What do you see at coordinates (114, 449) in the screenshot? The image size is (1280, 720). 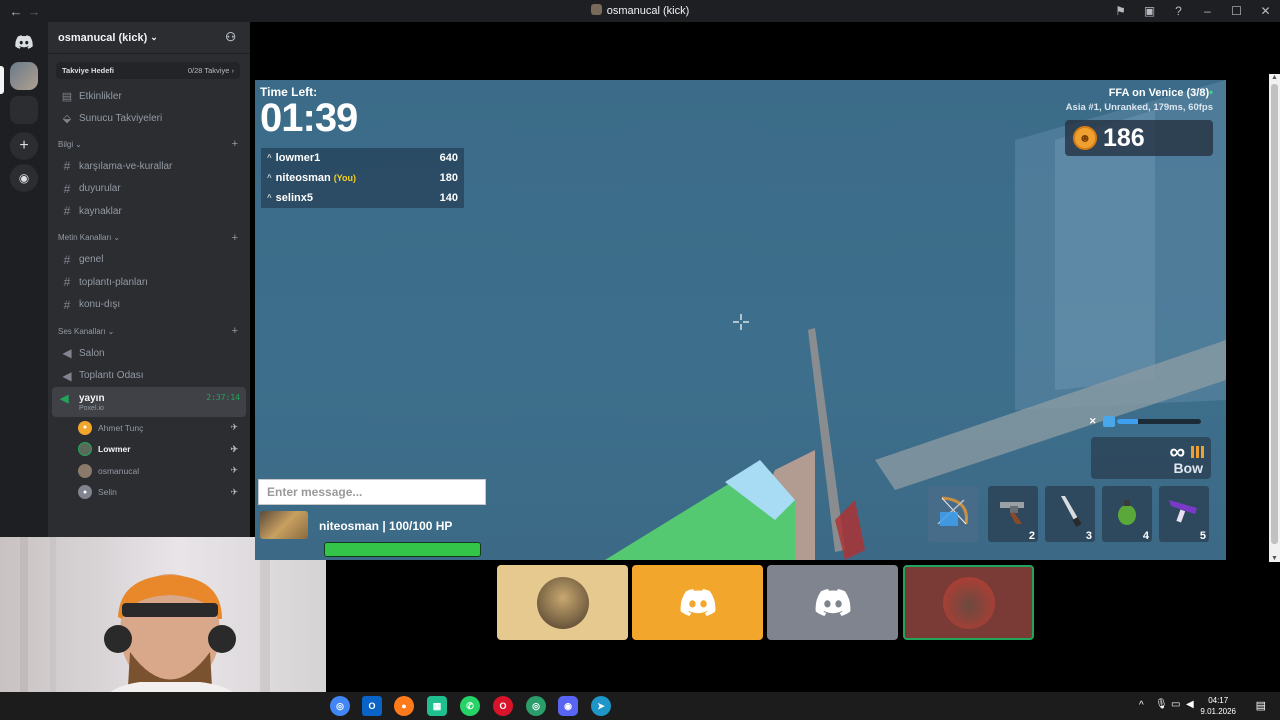 I see `member-name: Lowmer` at bounding box center [114, 449].